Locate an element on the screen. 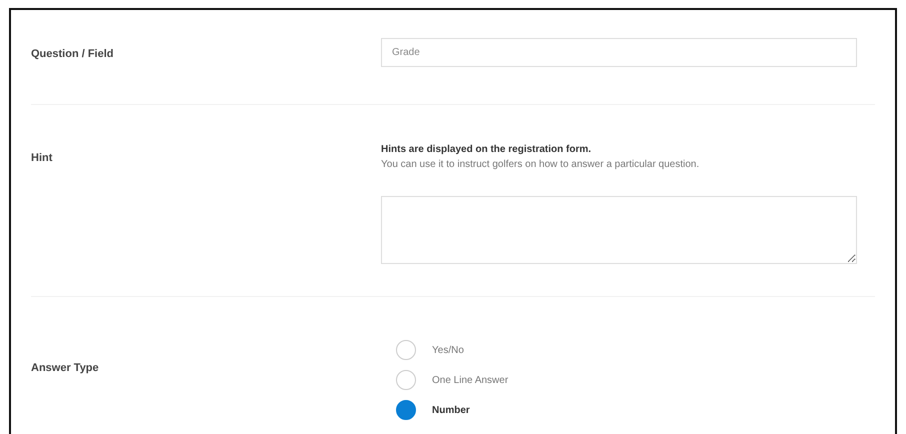 This screenshot has height=434, width=906. hint-description: You can use it to instruct golfers on how to answer a particular question. is located at coordinates (540, 165).